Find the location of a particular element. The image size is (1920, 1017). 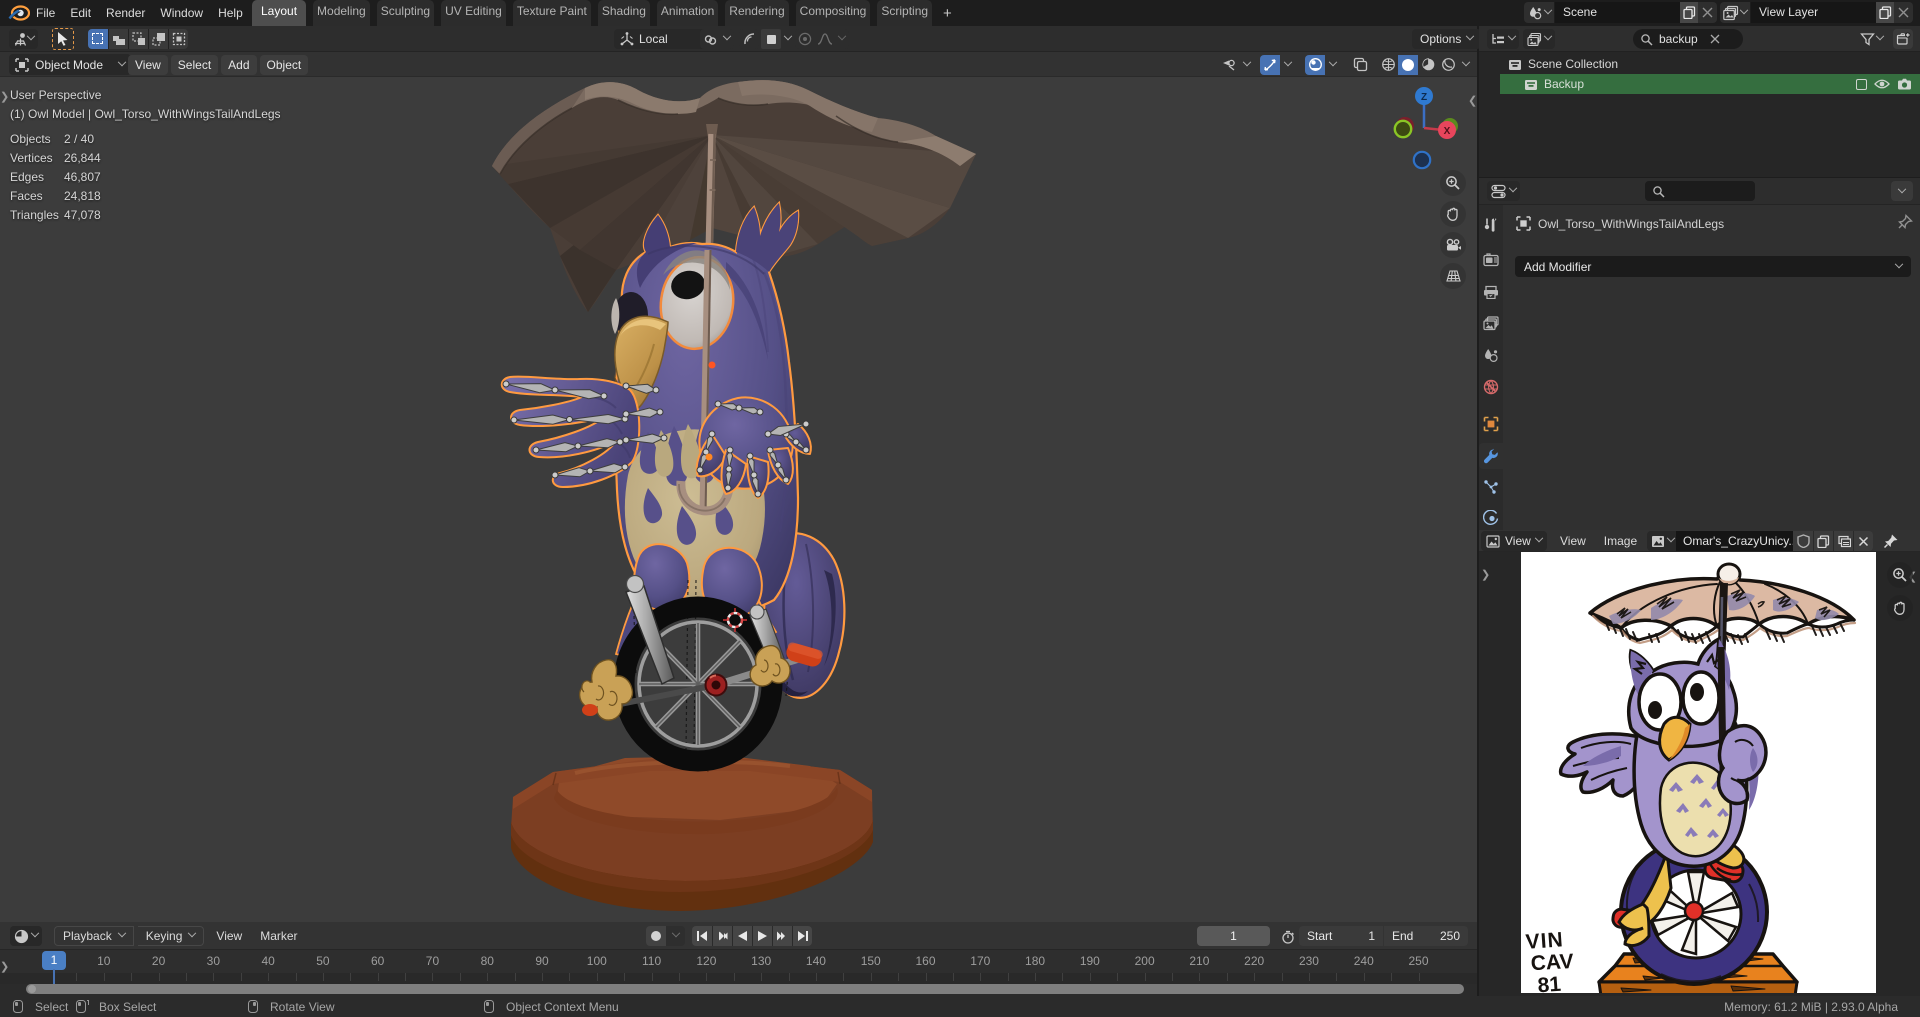

svg-text: X is located at coordinates (1447, 131).